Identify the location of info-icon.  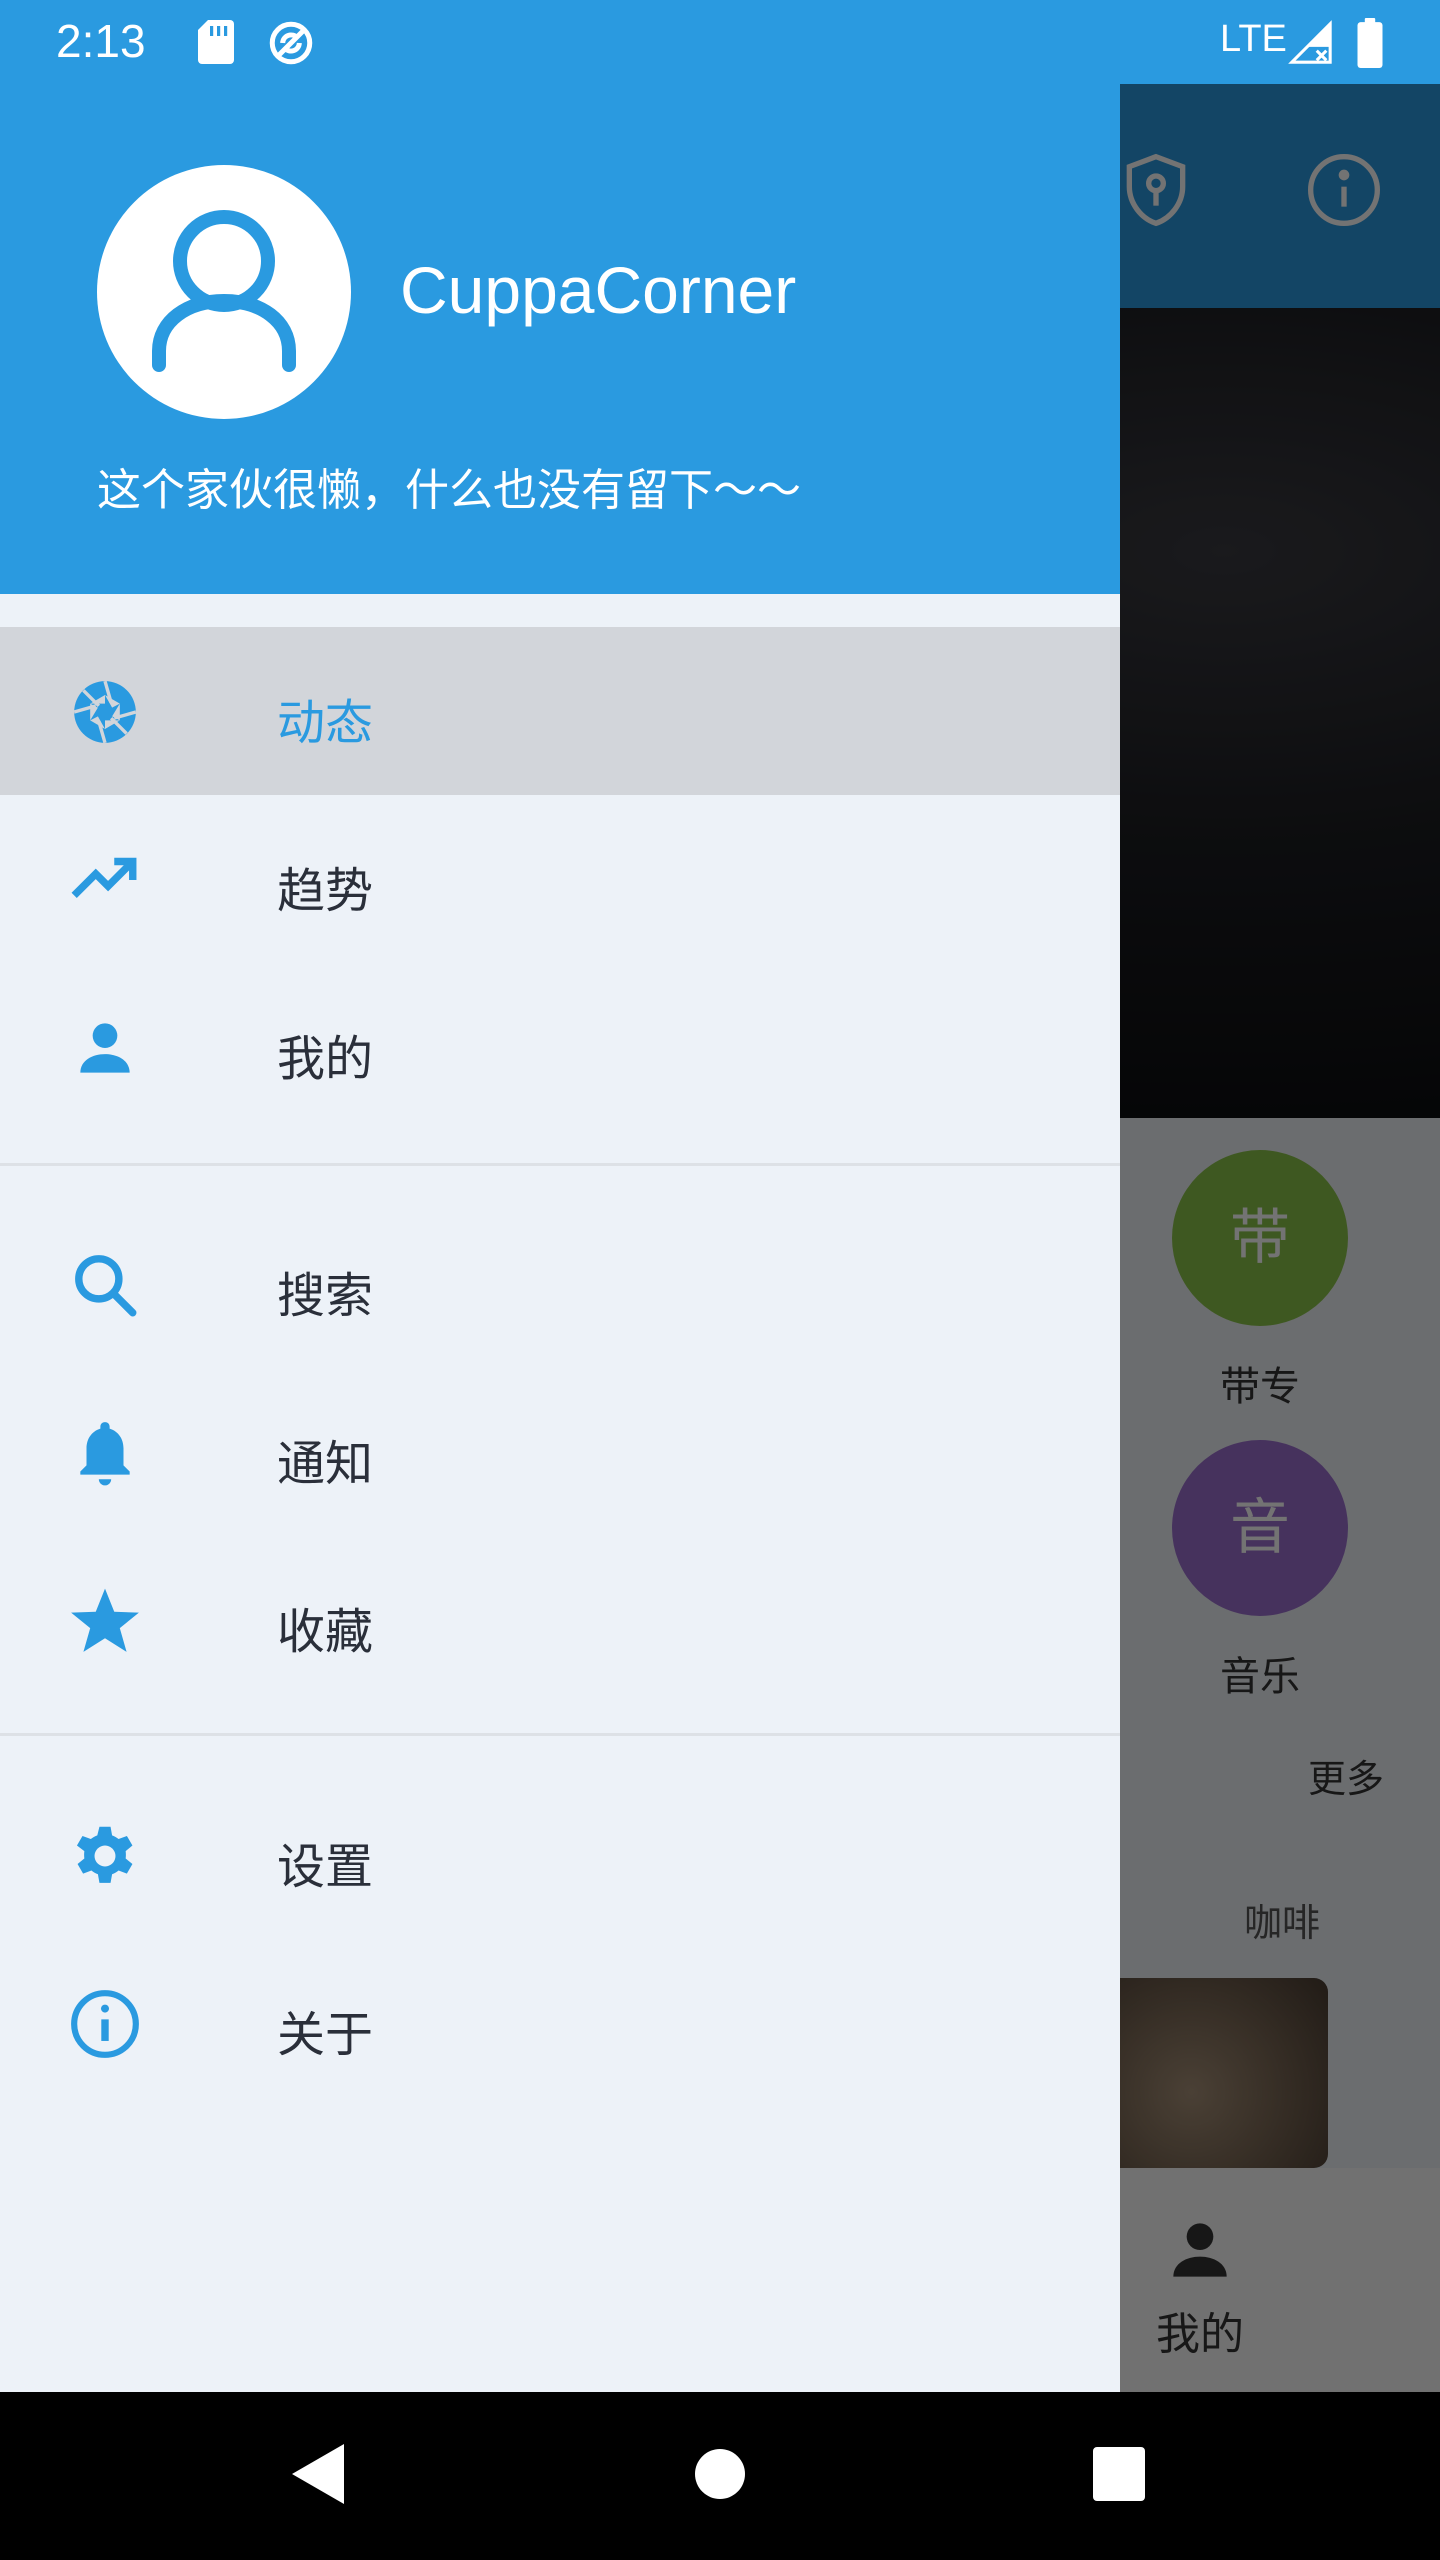
(105, 2024).